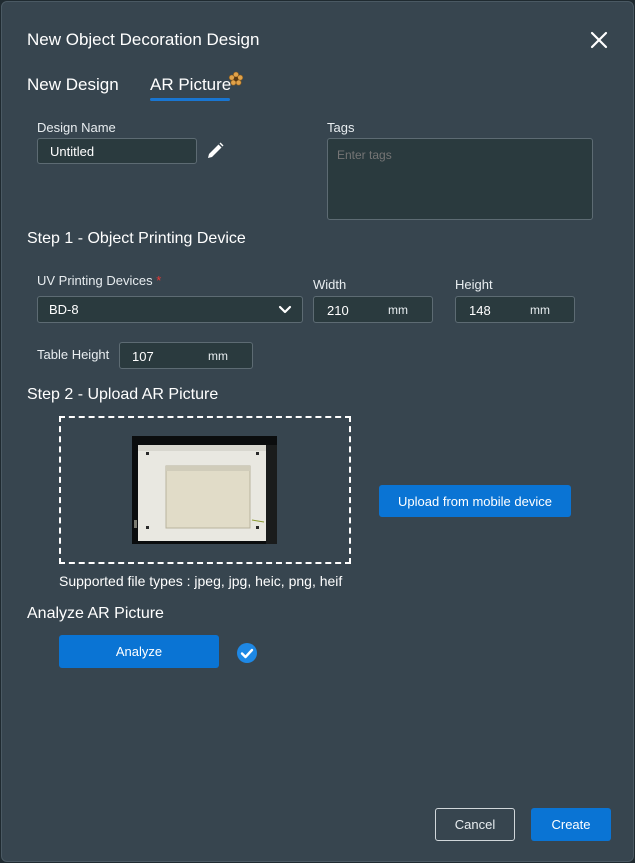  What do you see at coordinates (73, 354) in the screenshot?
I see `table-height-label: Table Height` at bounding box center [73, 354].